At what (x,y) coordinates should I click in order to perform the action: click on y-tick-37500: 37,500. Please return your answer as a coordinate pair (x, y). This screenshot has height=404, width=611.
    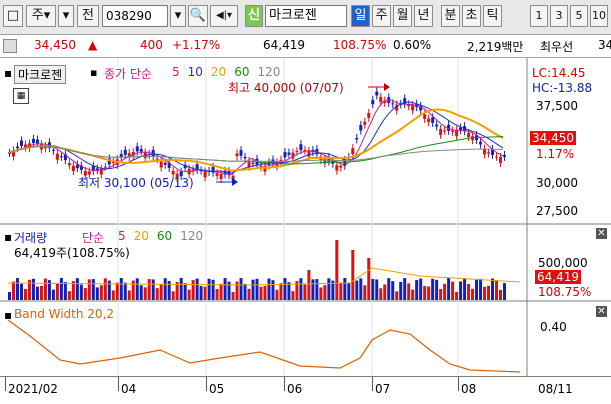
    Looking at the image, I should click on (557, 106).